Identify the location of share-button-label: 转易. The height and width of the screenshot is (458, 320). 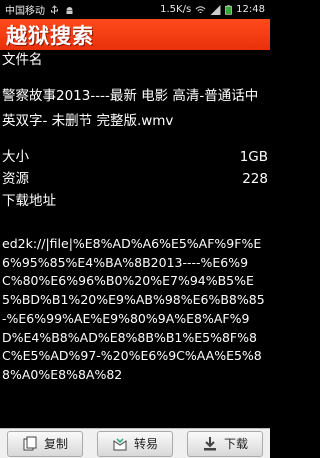
(145, 444).